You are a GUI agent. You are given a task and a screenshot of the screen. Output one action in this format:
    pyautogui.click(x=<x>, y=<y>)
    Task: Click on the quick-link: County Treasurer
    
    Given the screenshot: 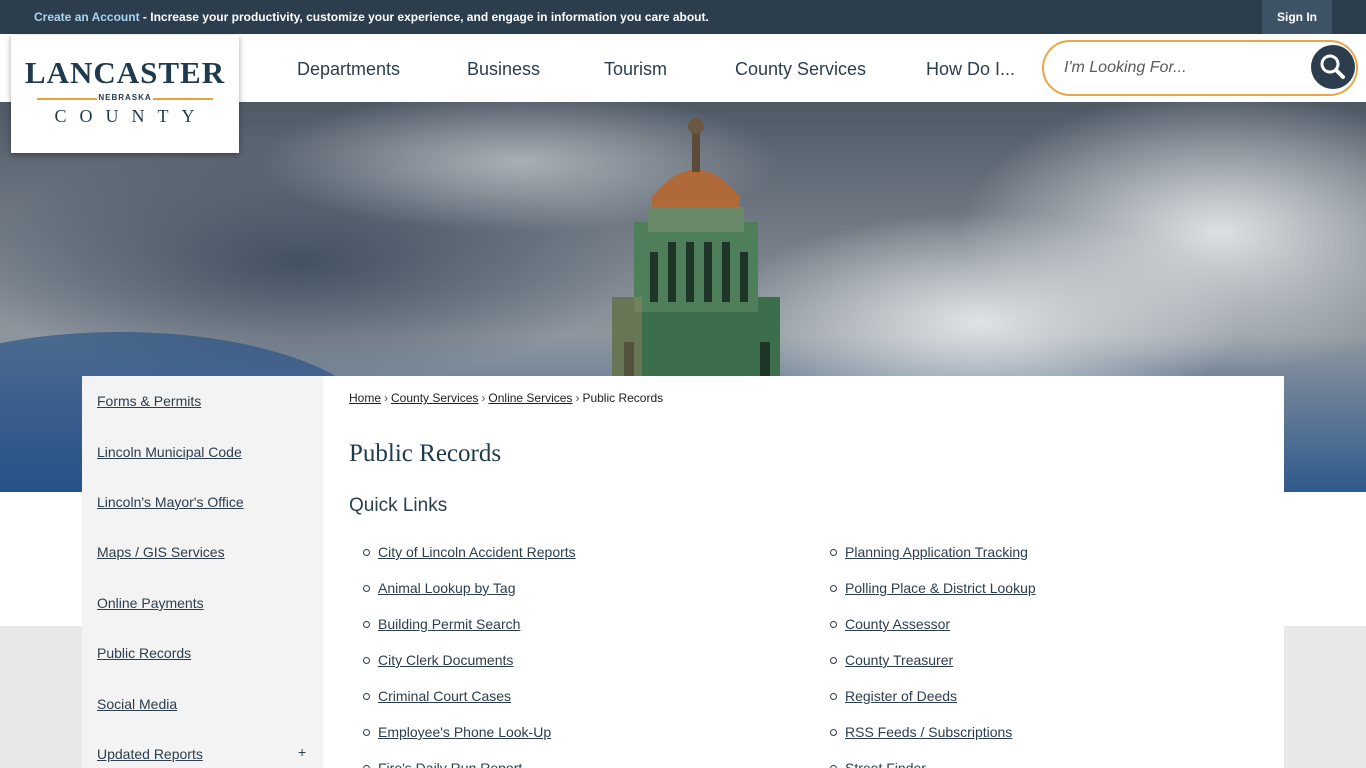 What is the action you would take?
    pyautogui.click(x=899, y=660)
    